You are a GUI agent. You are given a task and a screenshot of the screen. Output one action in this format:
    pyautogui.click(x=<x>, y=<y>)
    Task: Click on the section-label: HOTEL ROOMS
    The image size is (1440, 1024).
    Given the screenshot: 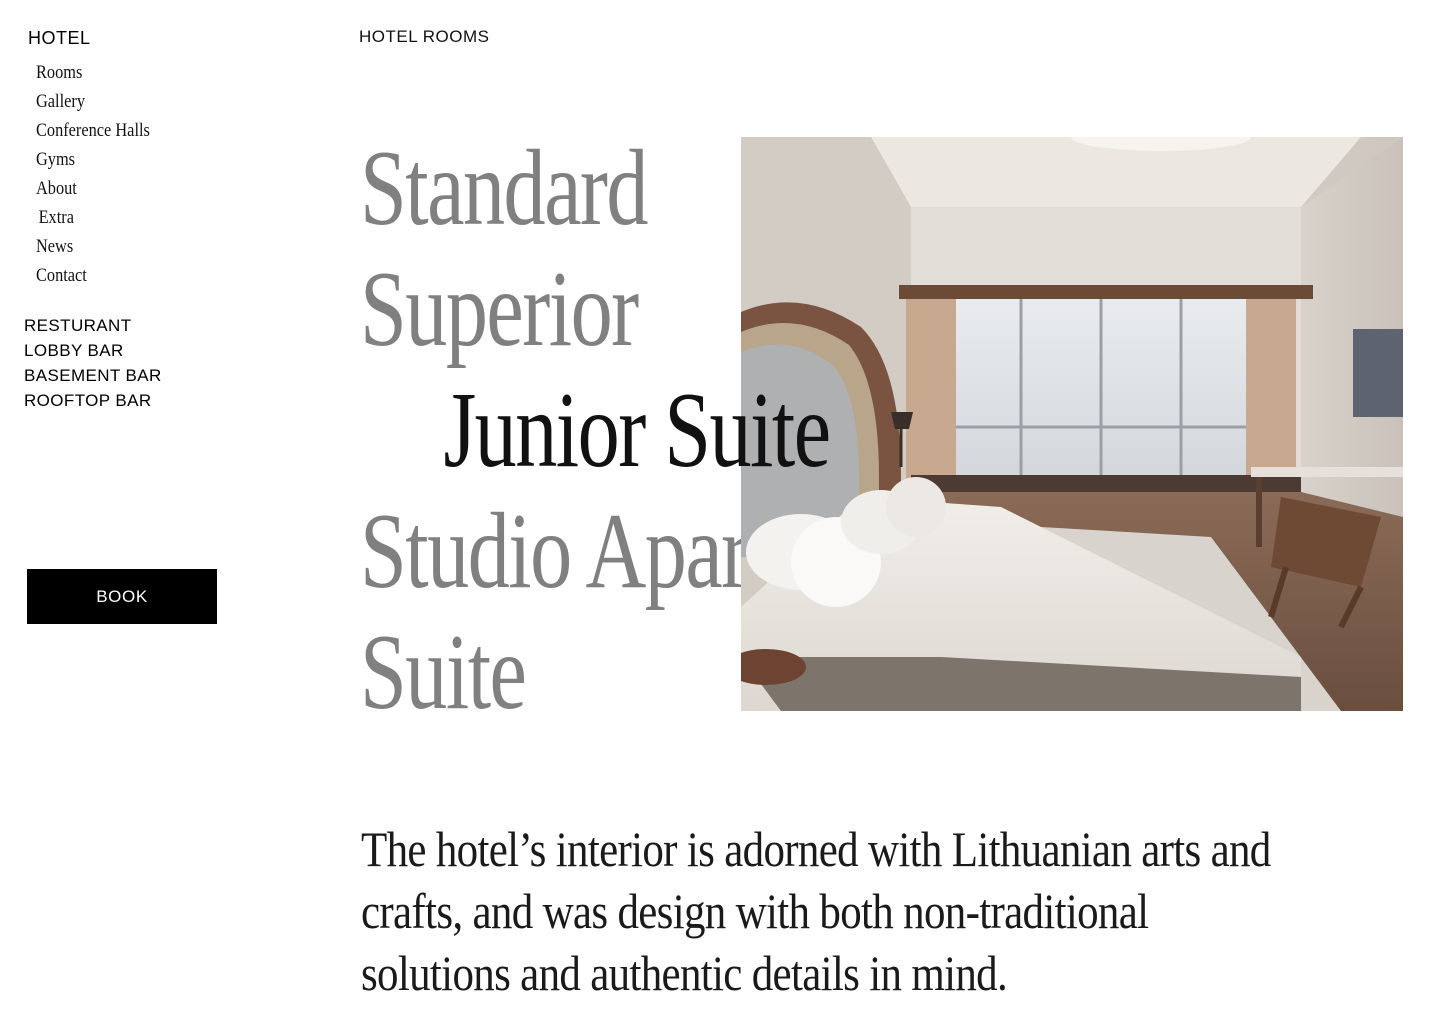 What is the action you would take?
    pyautogui.click(x=424, y=36)
    